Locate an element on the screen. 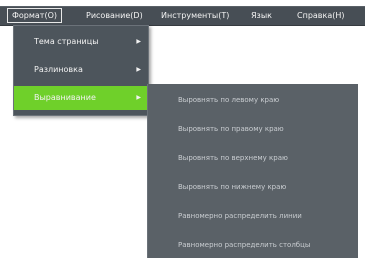 The width and height of the screenshot is (365, 260). submenu-item-distribute-lines: Равномерно распределить линии is located at coordinates (253, 216).